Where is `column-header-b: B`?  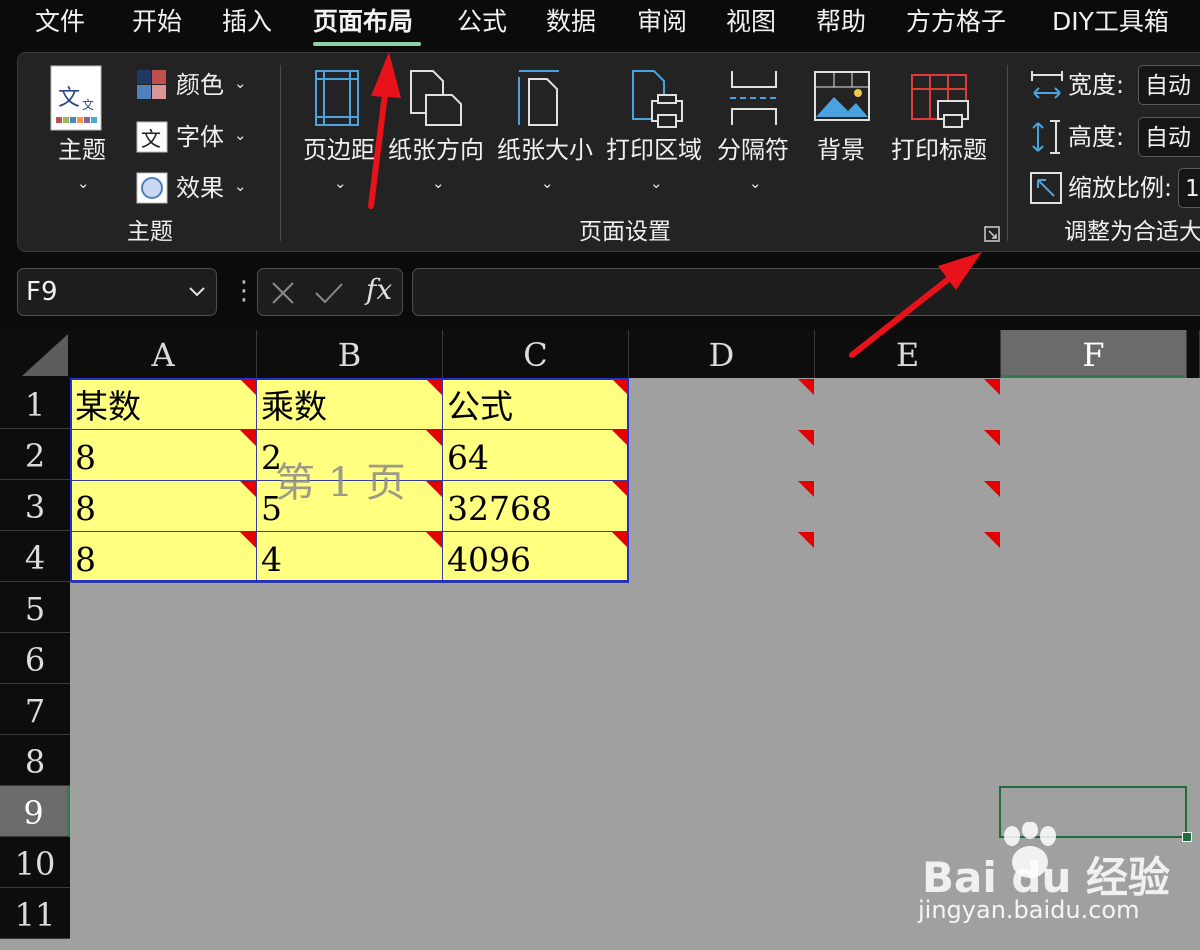 column-header-b: B is located at coordinates (350, 354).